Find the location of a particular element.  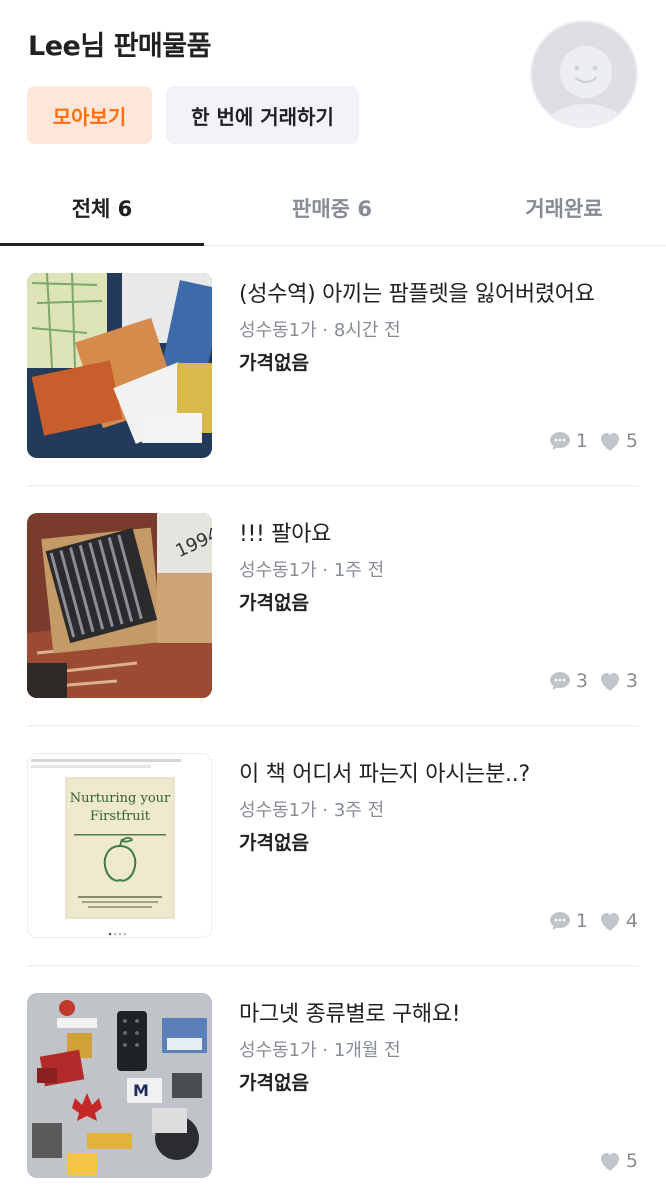

profile-header: Lee님 판매물품 모아보기 한 번에 거래하기 is located at coordinates (333, 85).